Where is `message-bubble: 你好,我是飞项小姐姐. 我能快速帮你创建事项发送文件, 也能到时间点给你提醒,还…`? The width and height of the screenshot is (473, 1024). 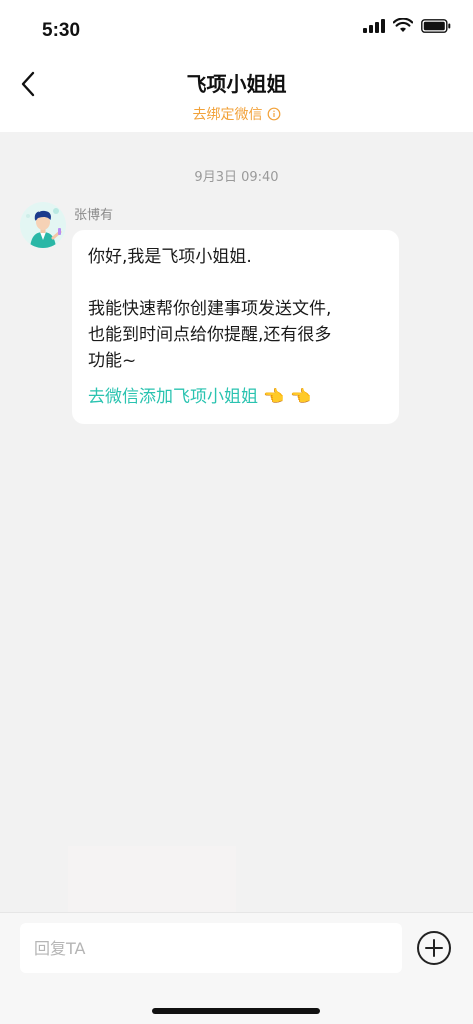 message-bubble: 你好,我是飞项小姐姐. 我能快速帮你创建事项发送文件, 也能到时间点给你提醒,还… is located at coordinates (235, 327).